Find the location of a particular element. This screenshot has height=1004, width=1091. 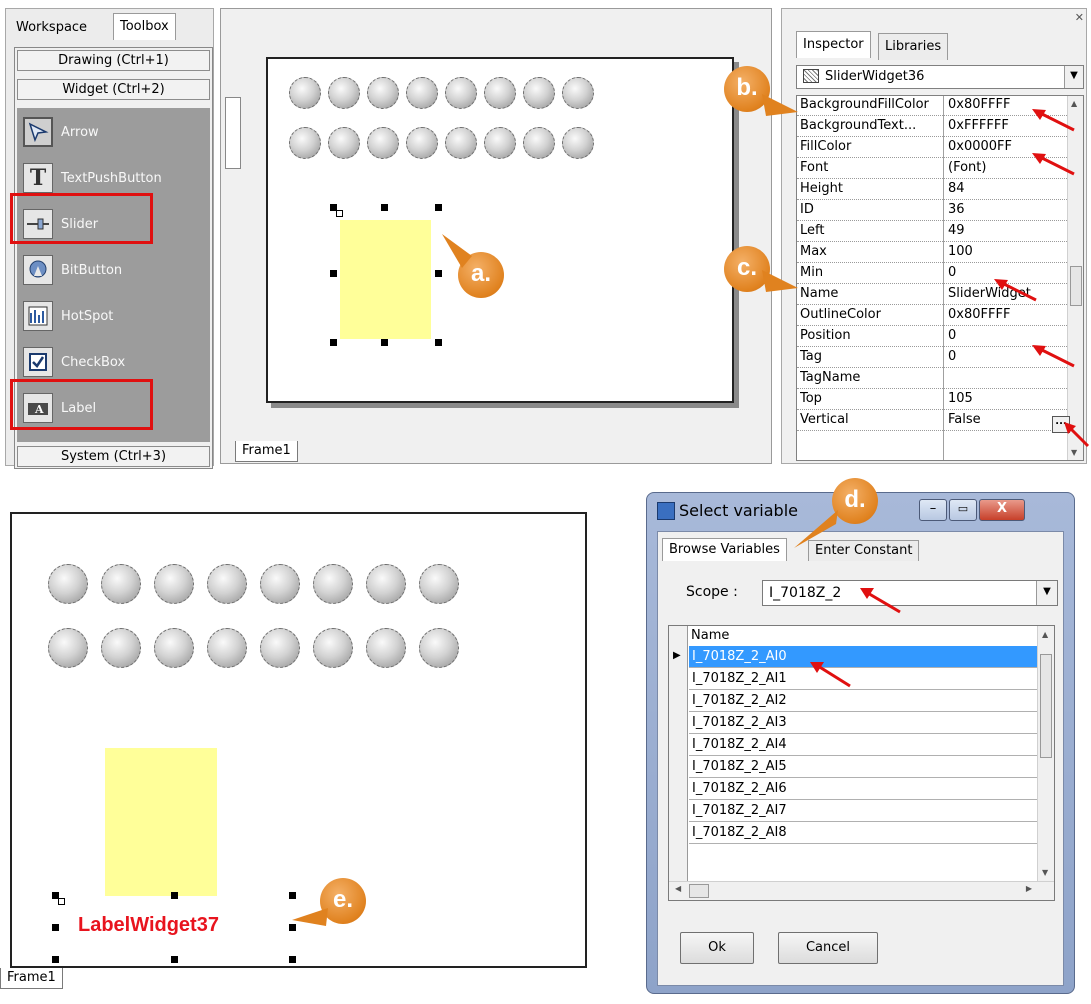

property-row: Vertical False is located at coordinates (933, 421).